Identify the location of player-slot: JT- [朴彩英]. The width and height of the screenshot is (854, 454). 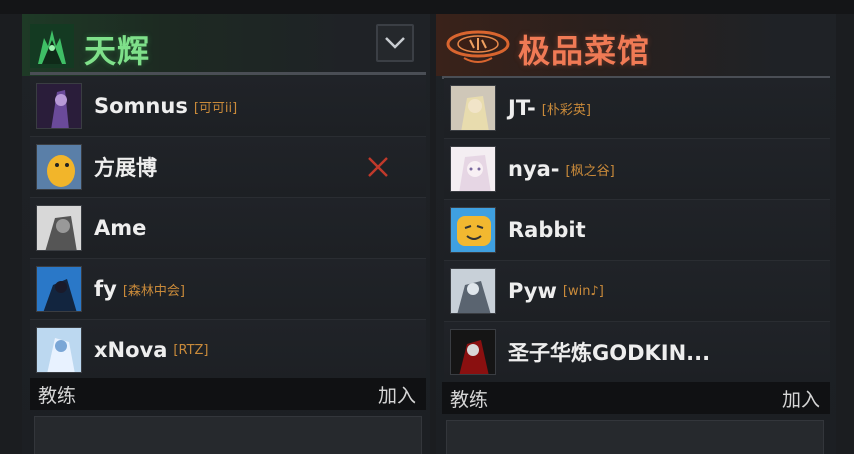
(637, 108).